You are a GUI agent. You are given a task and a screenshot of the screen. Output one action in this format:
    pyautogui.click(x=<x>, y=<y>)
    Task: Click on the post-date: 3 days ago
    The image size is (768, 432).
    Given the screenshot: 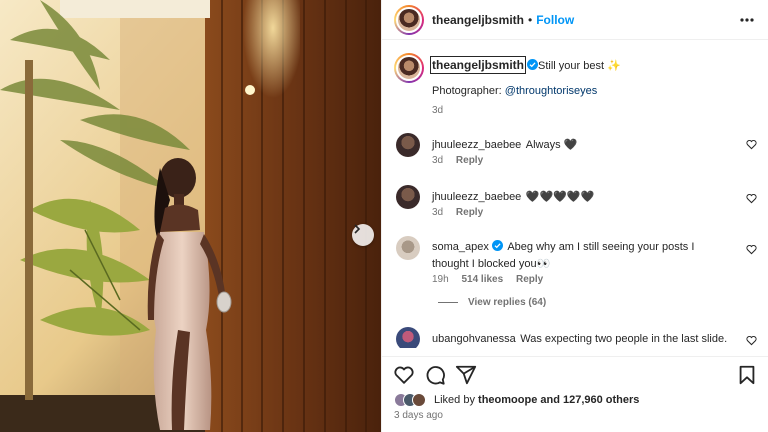 What is the action you would take?
    pyautogui.click(x=418, y=415)
    